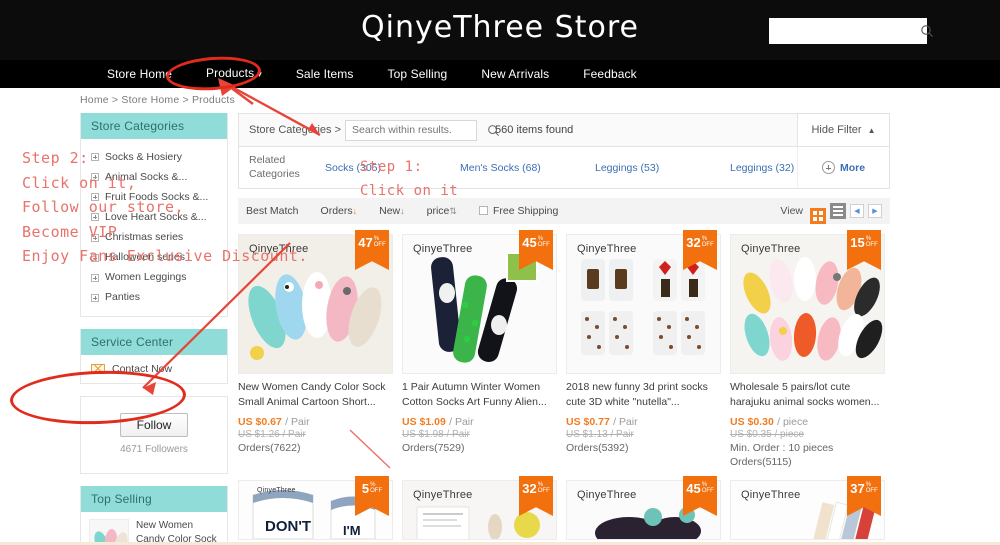 The image size is (1000, 545). I want to click on category-label: Christmas series, so click(144, 237).